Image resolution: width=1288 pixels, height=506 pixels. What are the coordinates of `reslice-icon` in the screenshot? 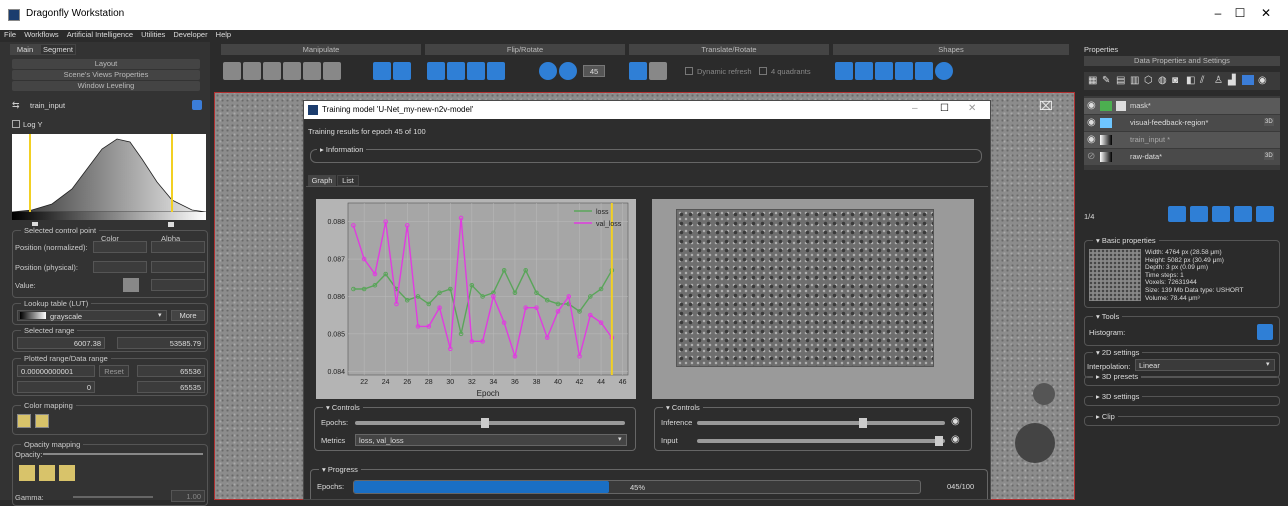 It's located at (638, 71).